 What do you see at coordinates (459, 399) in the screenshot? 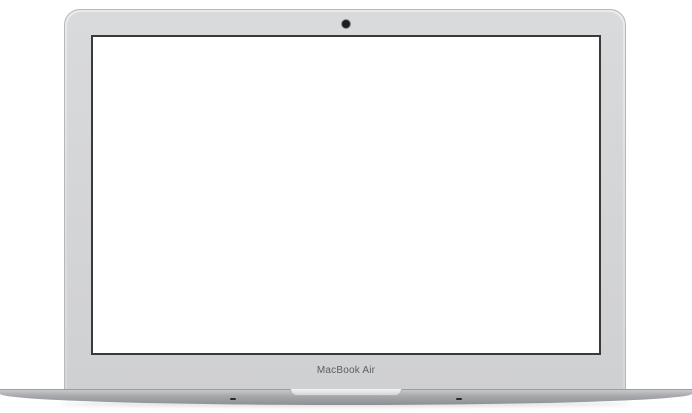
I see `right-foot` at bounding box center [459, 399].